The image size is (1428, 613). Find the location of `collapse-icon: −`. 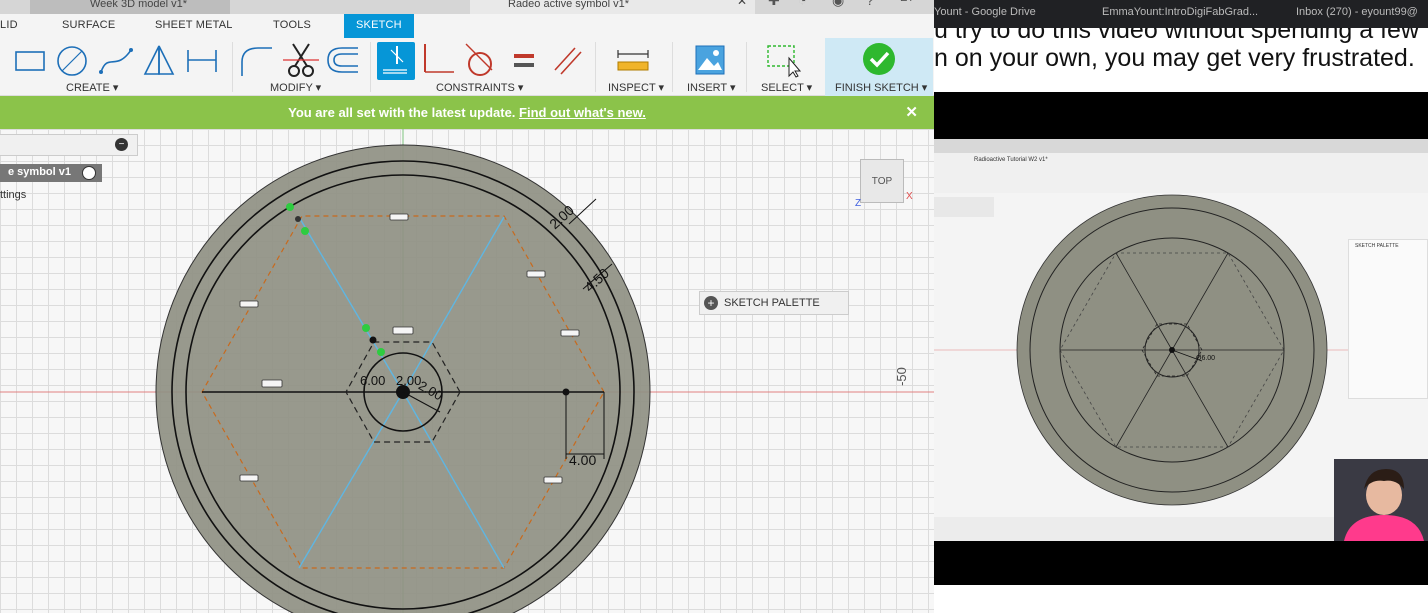

collapse-icon: − is located at coordinates (121, 144).